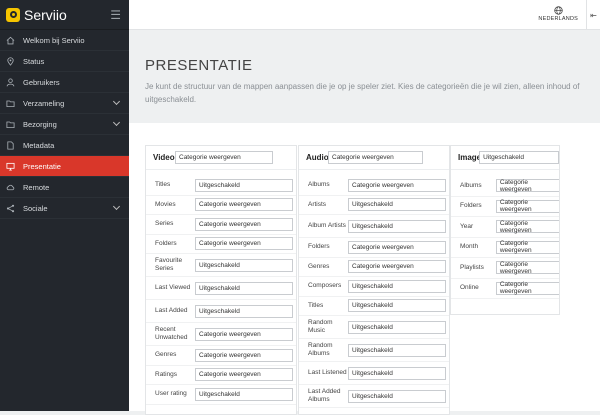 The image size is (600, 415). What do you see at coordinates (527, 268) in the screenshot?
I see `image-playlists-select: Categorie weergeven` at bounding box center [527, 268].